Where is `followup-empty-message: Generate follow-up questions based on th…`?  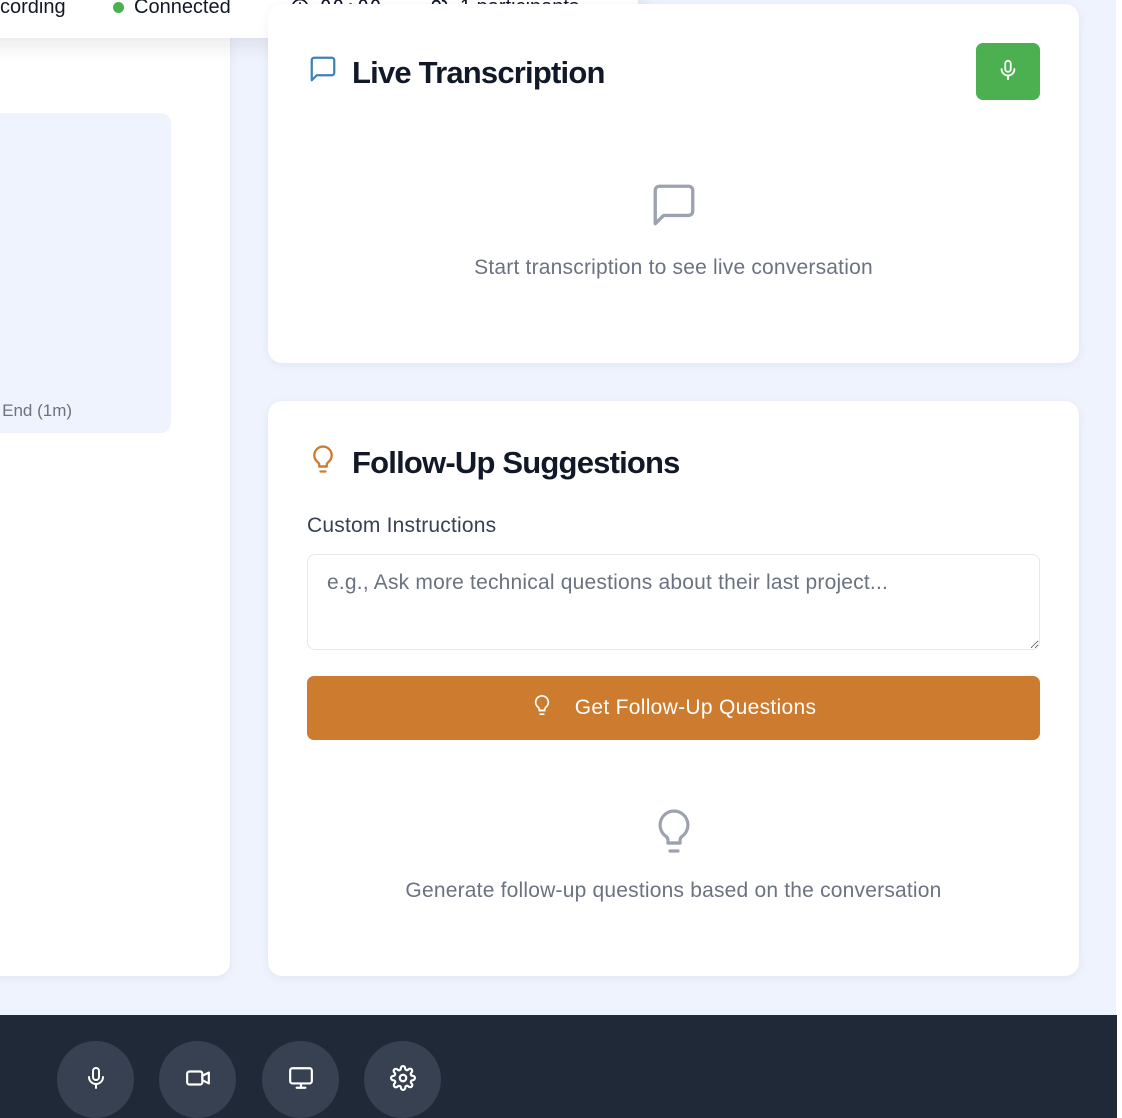 followup-empty-message: Generate follow-up questions based on th… is located at coordinates (673, 890).